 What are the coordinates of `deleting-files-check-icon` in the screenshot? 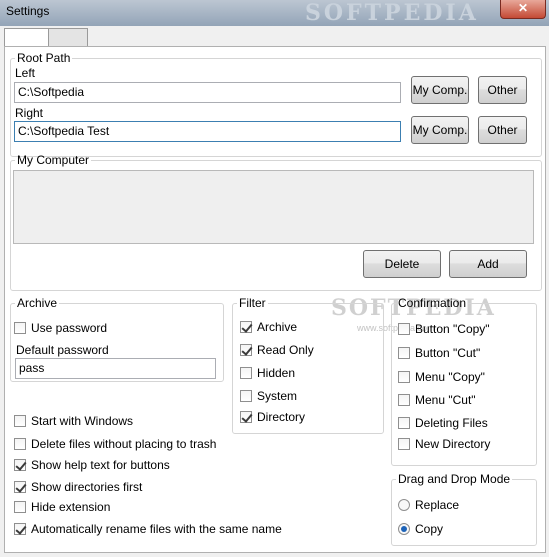 It's located at (404, 423).